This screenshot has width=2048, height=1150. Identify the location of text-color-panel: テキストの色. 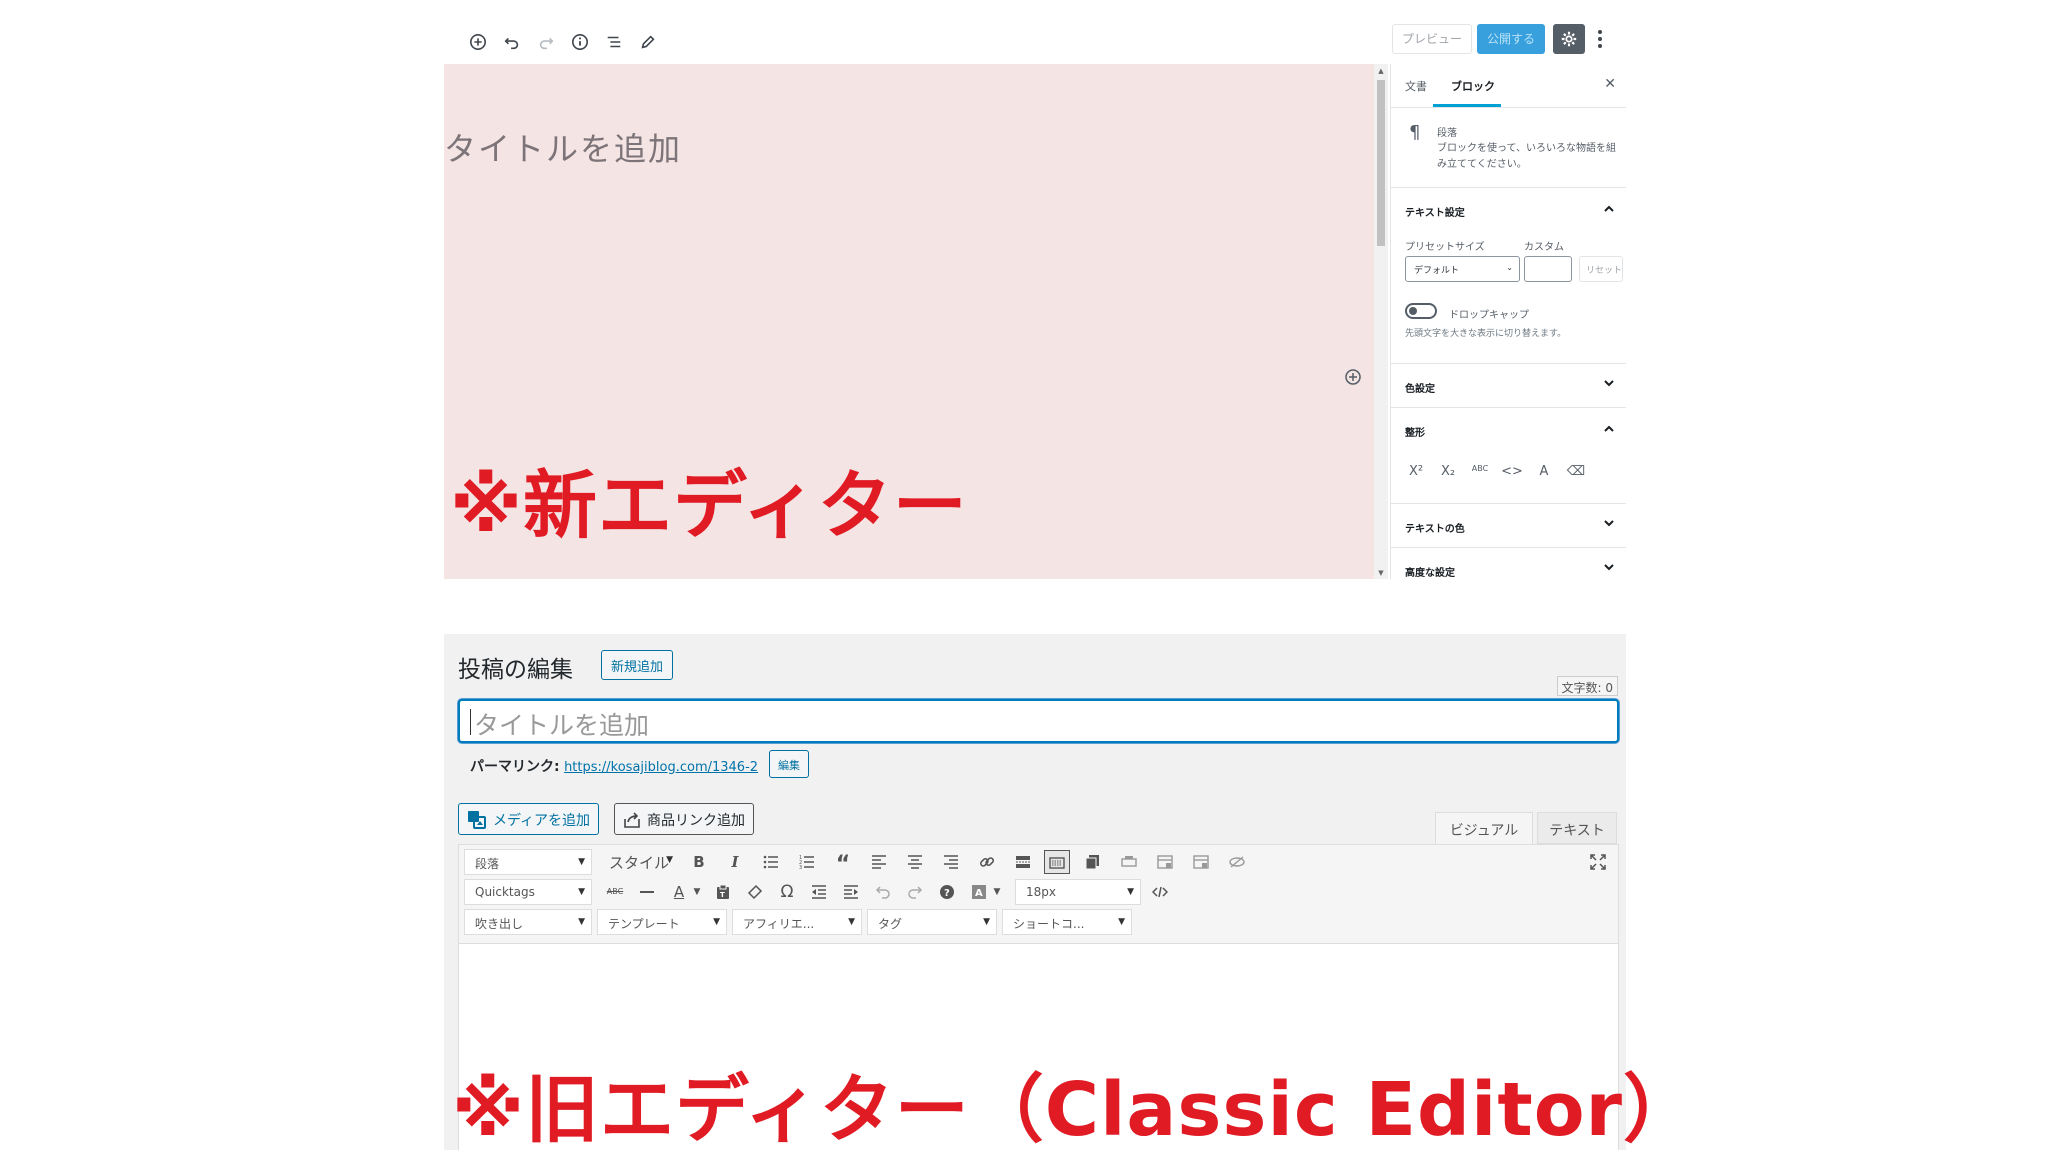
(1508, 526).